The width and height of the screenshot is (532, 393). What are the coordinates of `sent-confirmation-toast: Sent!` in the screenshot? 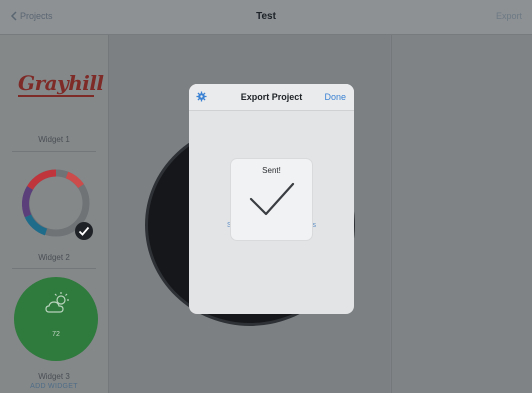 It's located at (271, 199).